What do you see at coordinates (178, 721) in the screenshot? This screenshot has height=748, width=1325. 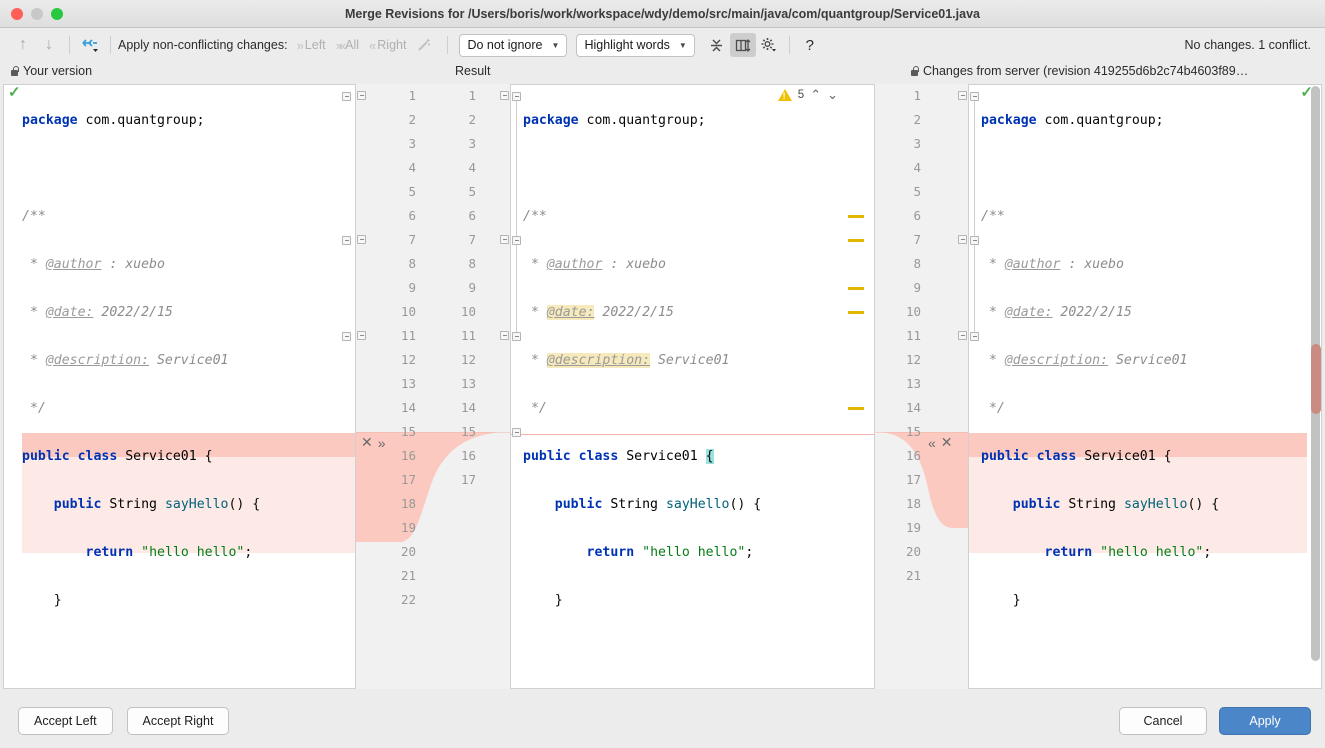 I see `accept-right-button: Accept Right` at bounding box center [178, 721].